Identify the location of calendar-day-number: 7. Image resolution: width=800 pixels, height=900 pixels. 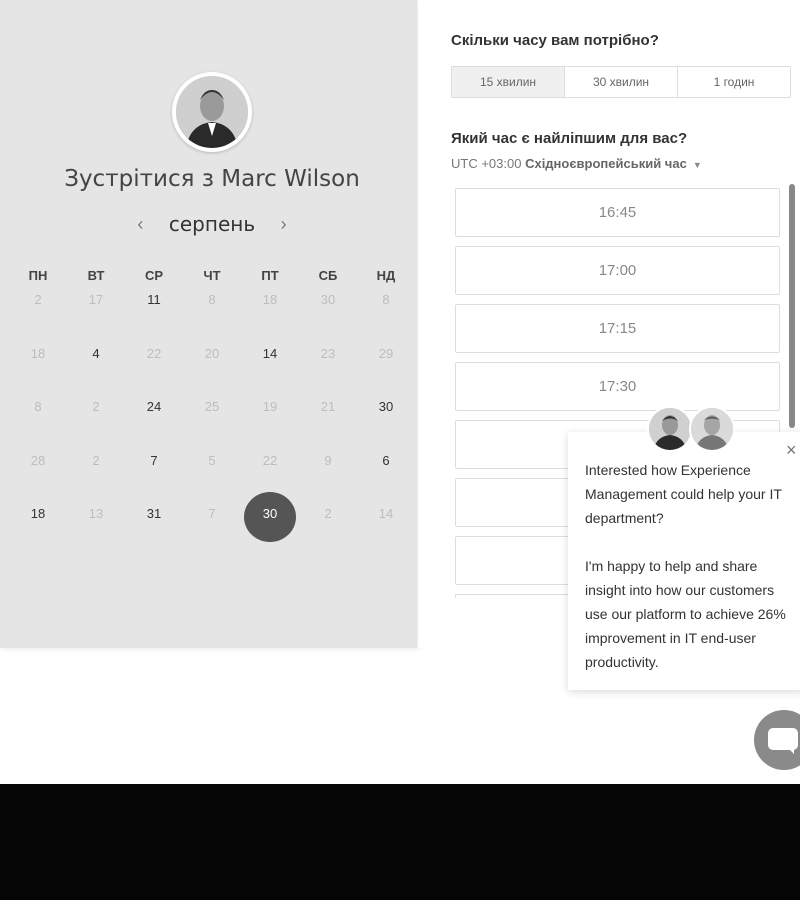
(154, 460).